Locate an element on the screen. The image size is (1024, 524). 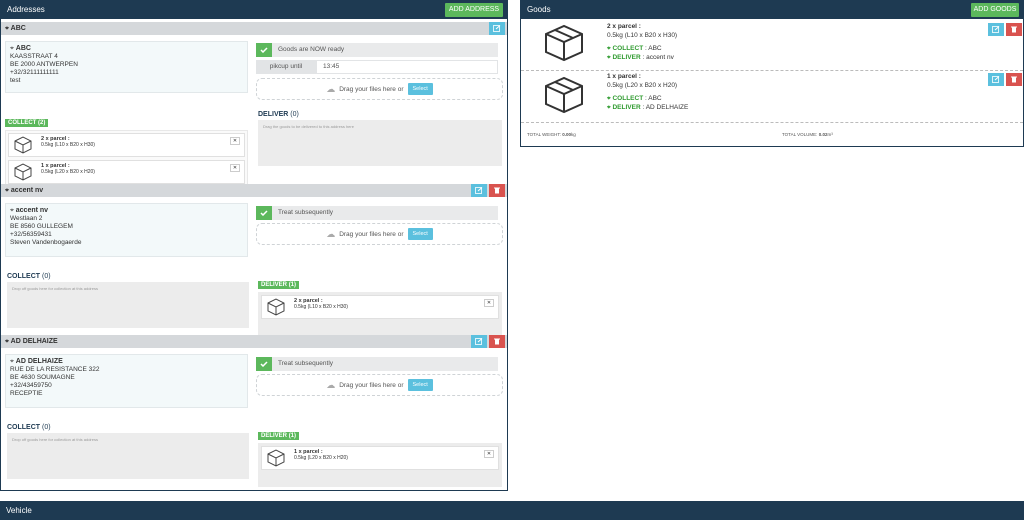
vehicle-title: Vehicle is located at coordinates (19, 510).